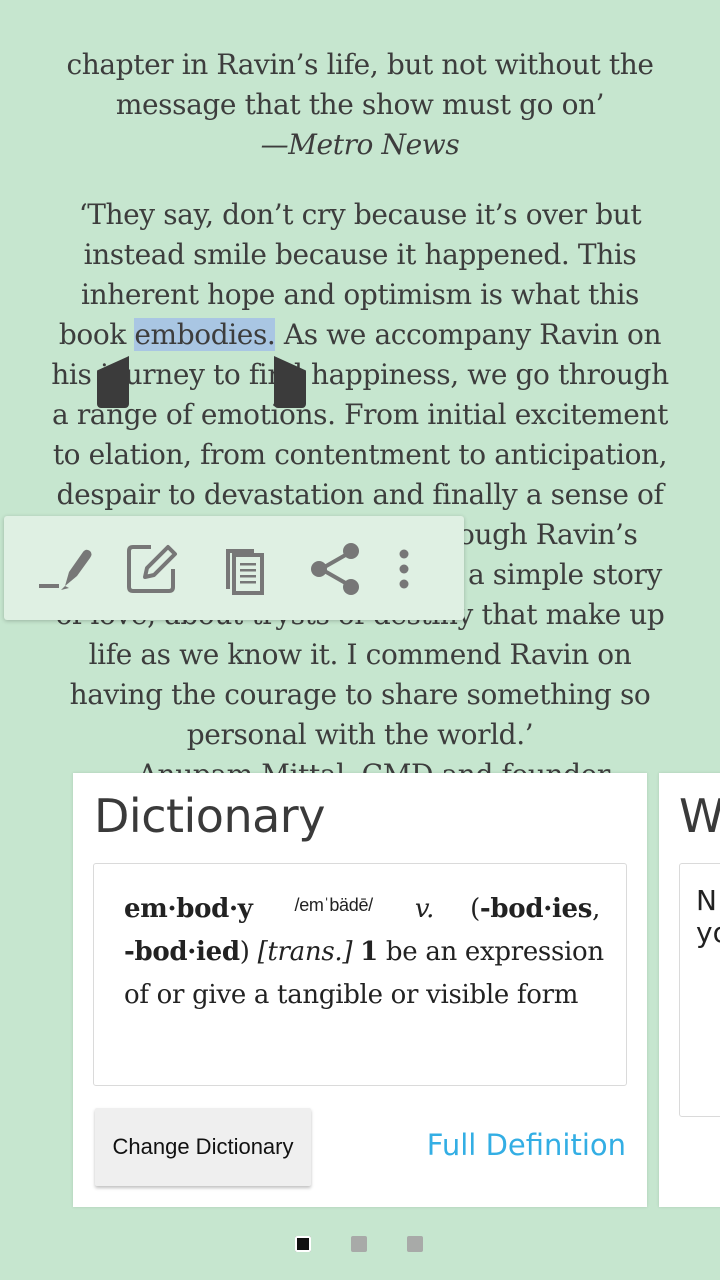 This screenshot has height=1280, width=720. I want to click on dictionary-title: Dictionary, so click(209, 816).